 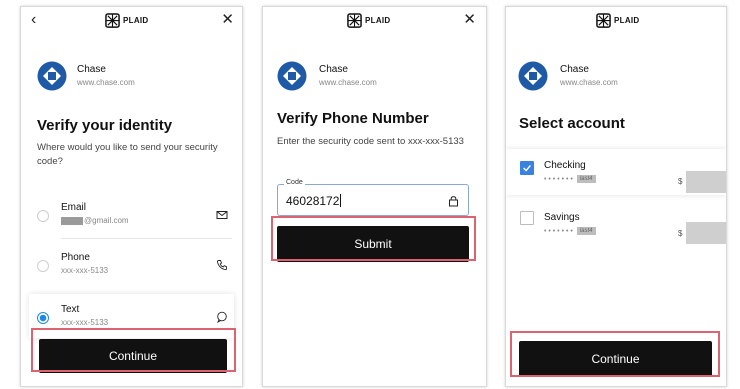 What do you see at coordinates (146, 238) in the screenshot?
I see `divider` at bounding box center [146, 238].